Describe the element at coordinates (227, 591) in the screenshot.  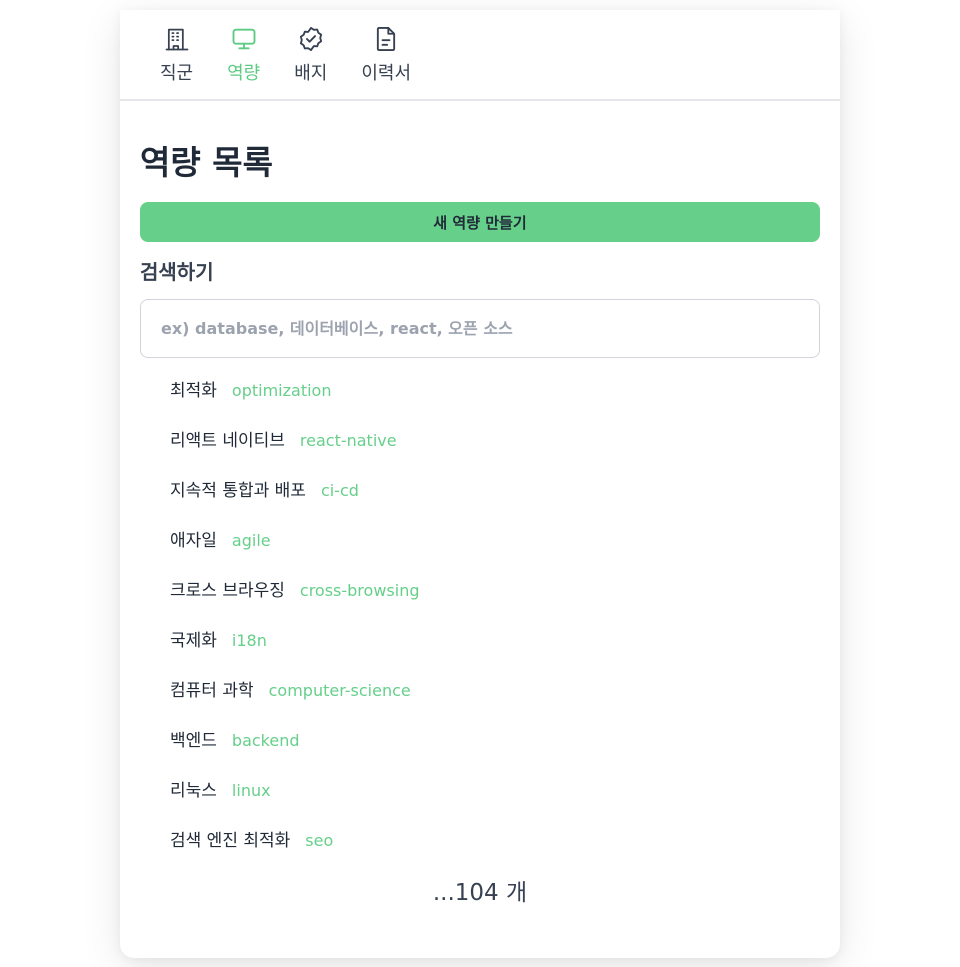
I see `skill-name: 크로스 브라우징` at that location.